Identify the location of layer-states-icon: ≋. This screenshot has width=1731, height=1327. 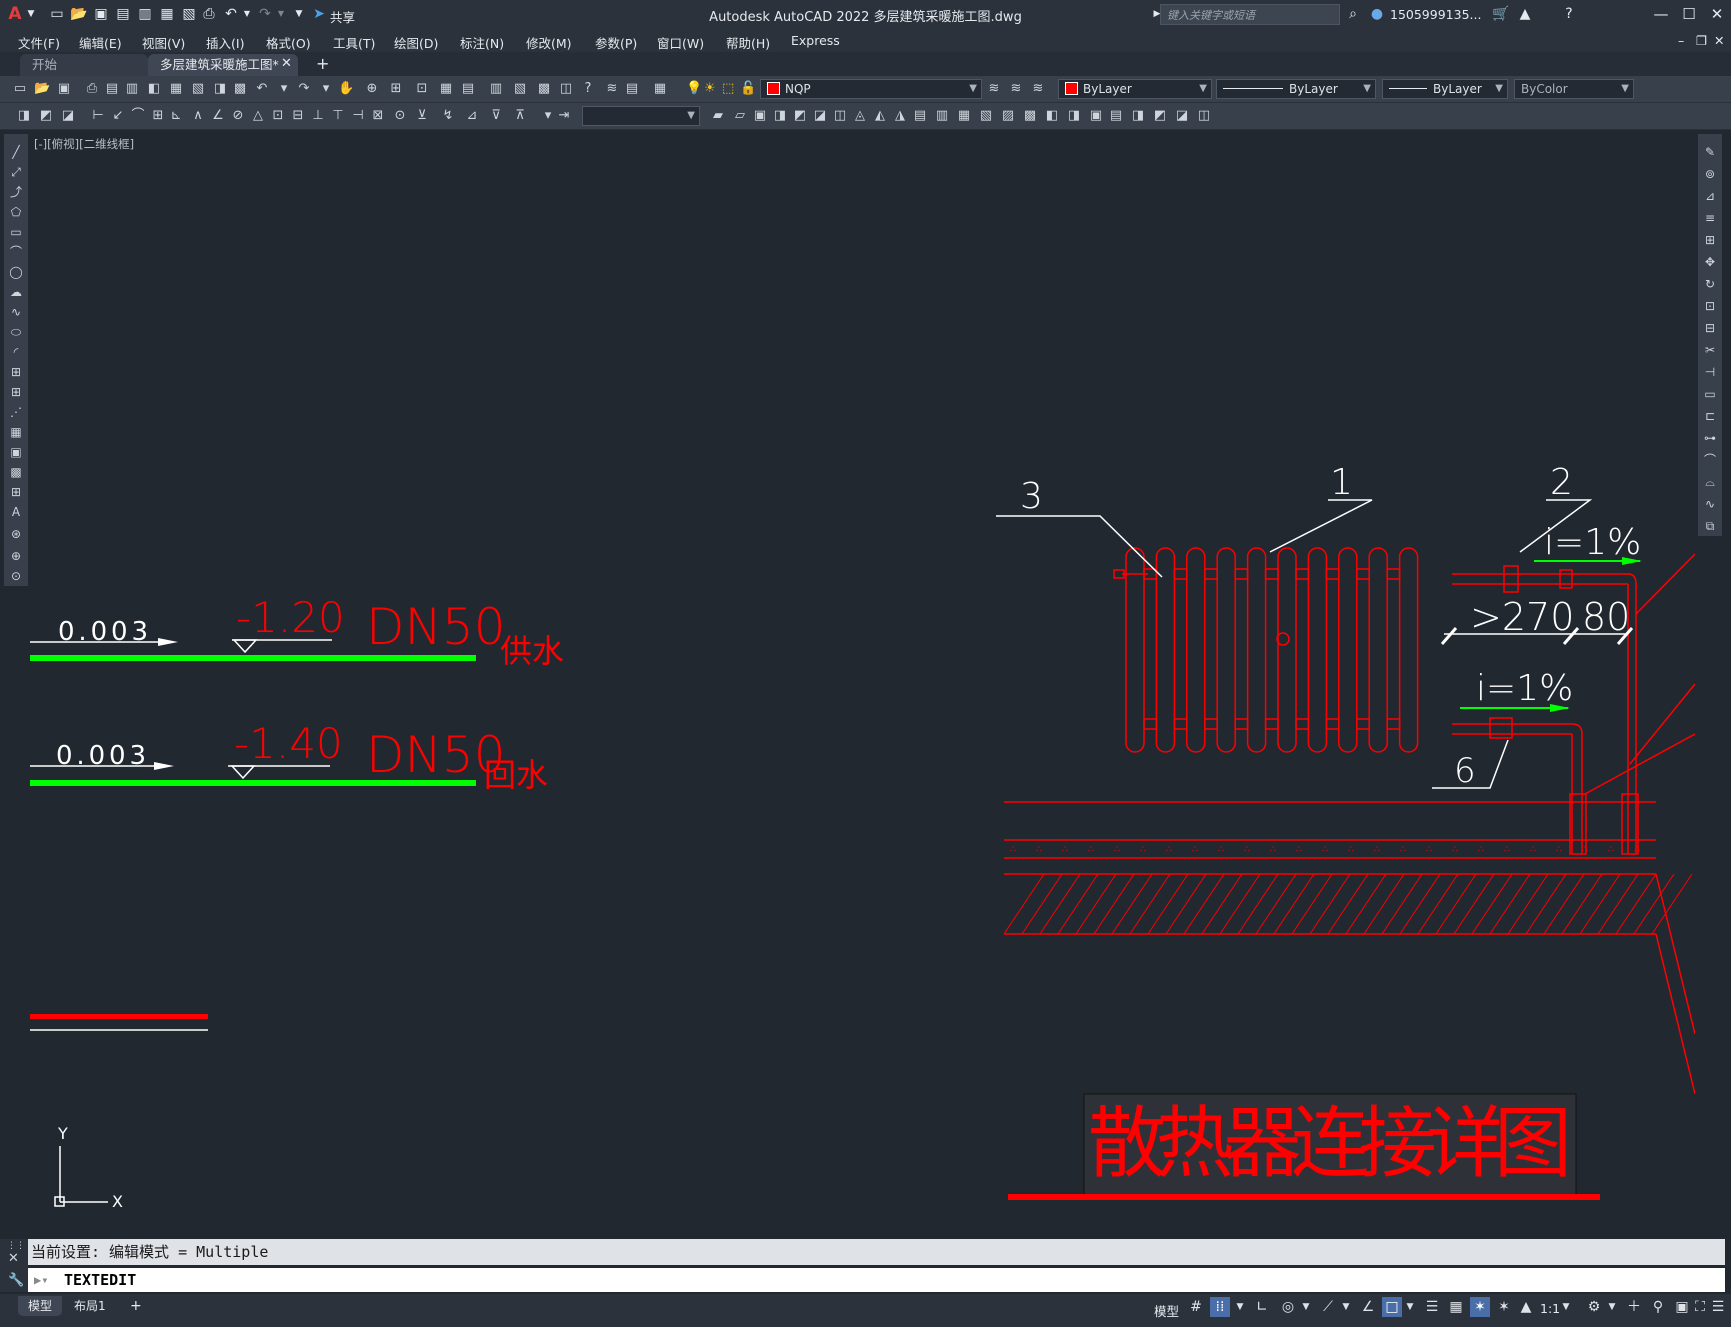
(1016, 89).